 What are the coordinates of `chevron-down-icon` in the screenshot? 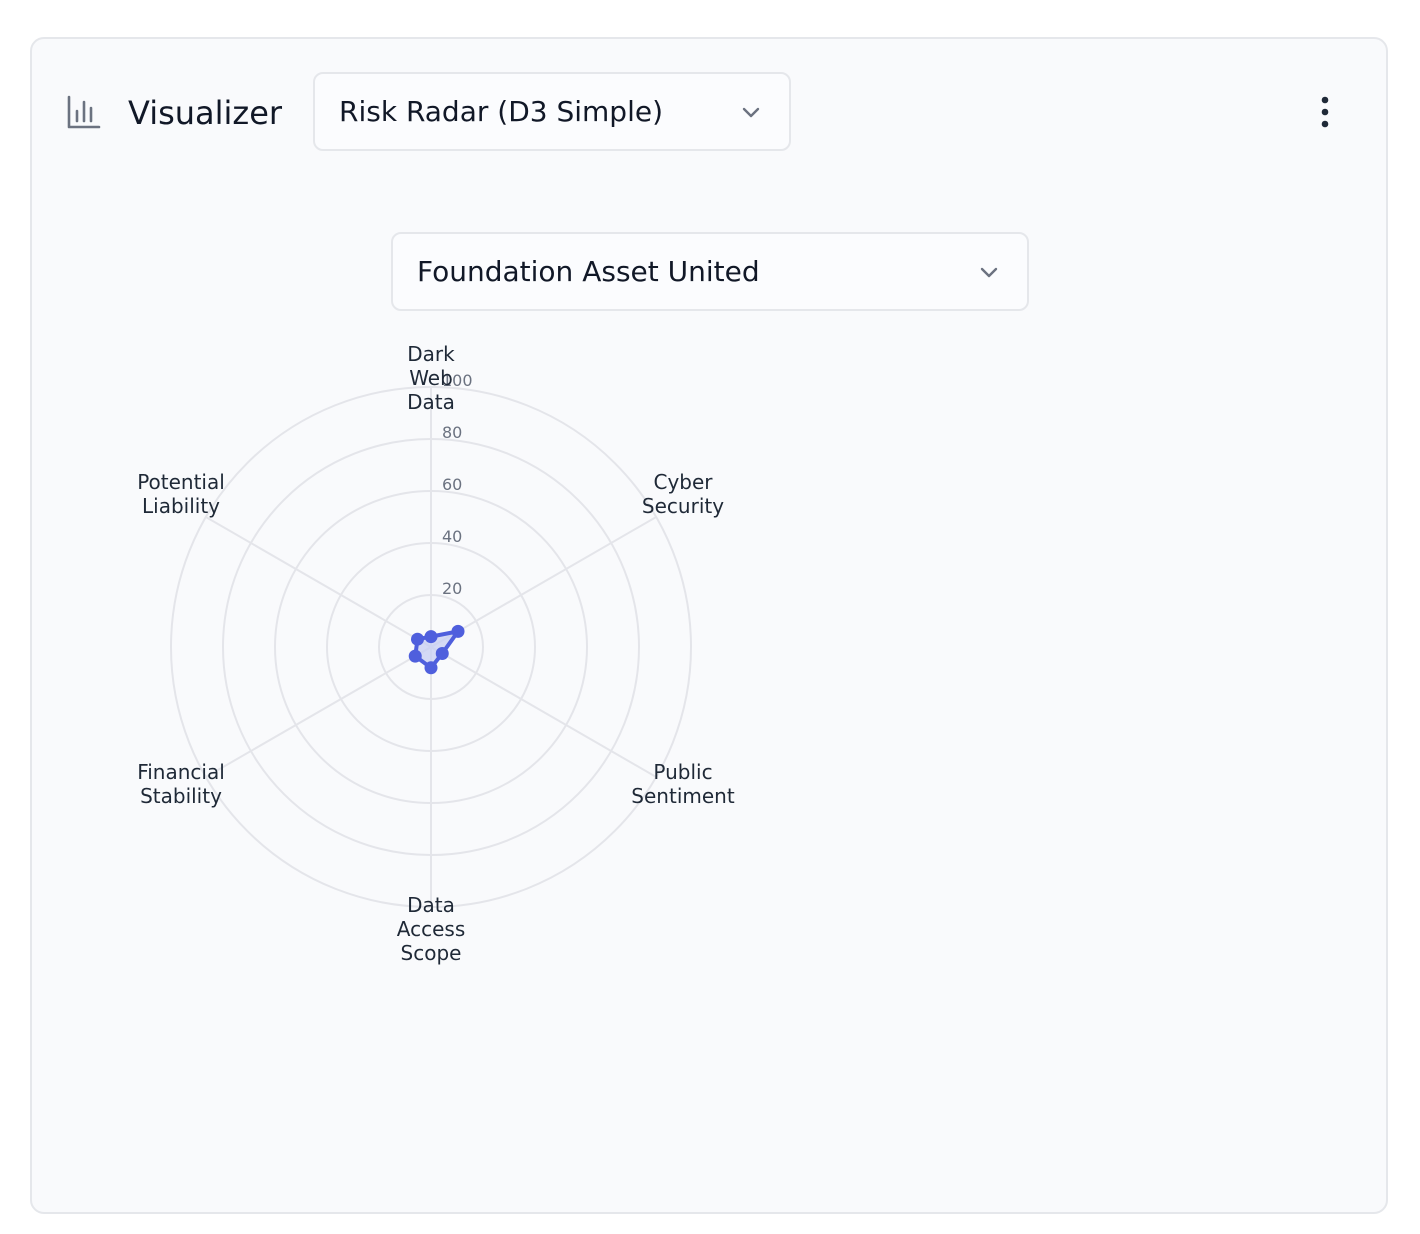 It's located at (989, 272).